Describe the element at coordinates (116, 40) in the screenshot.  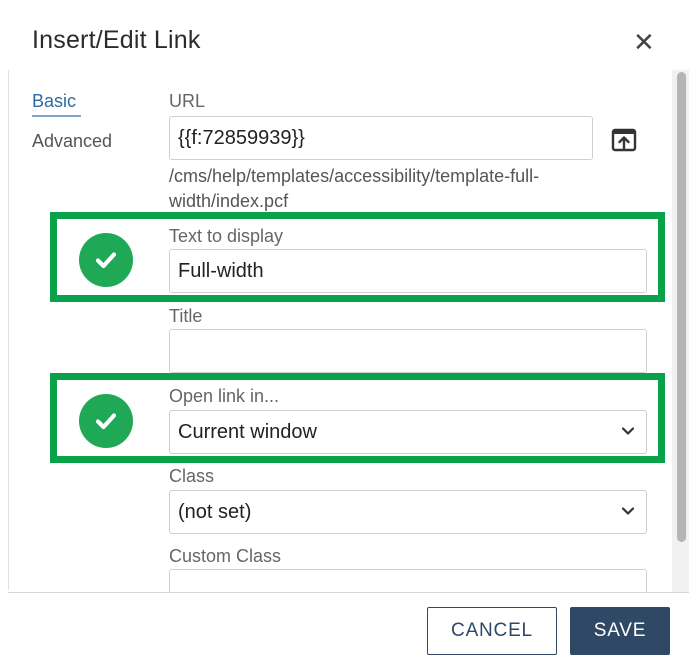
I see `dialog-title: Insert/Edit Link` at that location.